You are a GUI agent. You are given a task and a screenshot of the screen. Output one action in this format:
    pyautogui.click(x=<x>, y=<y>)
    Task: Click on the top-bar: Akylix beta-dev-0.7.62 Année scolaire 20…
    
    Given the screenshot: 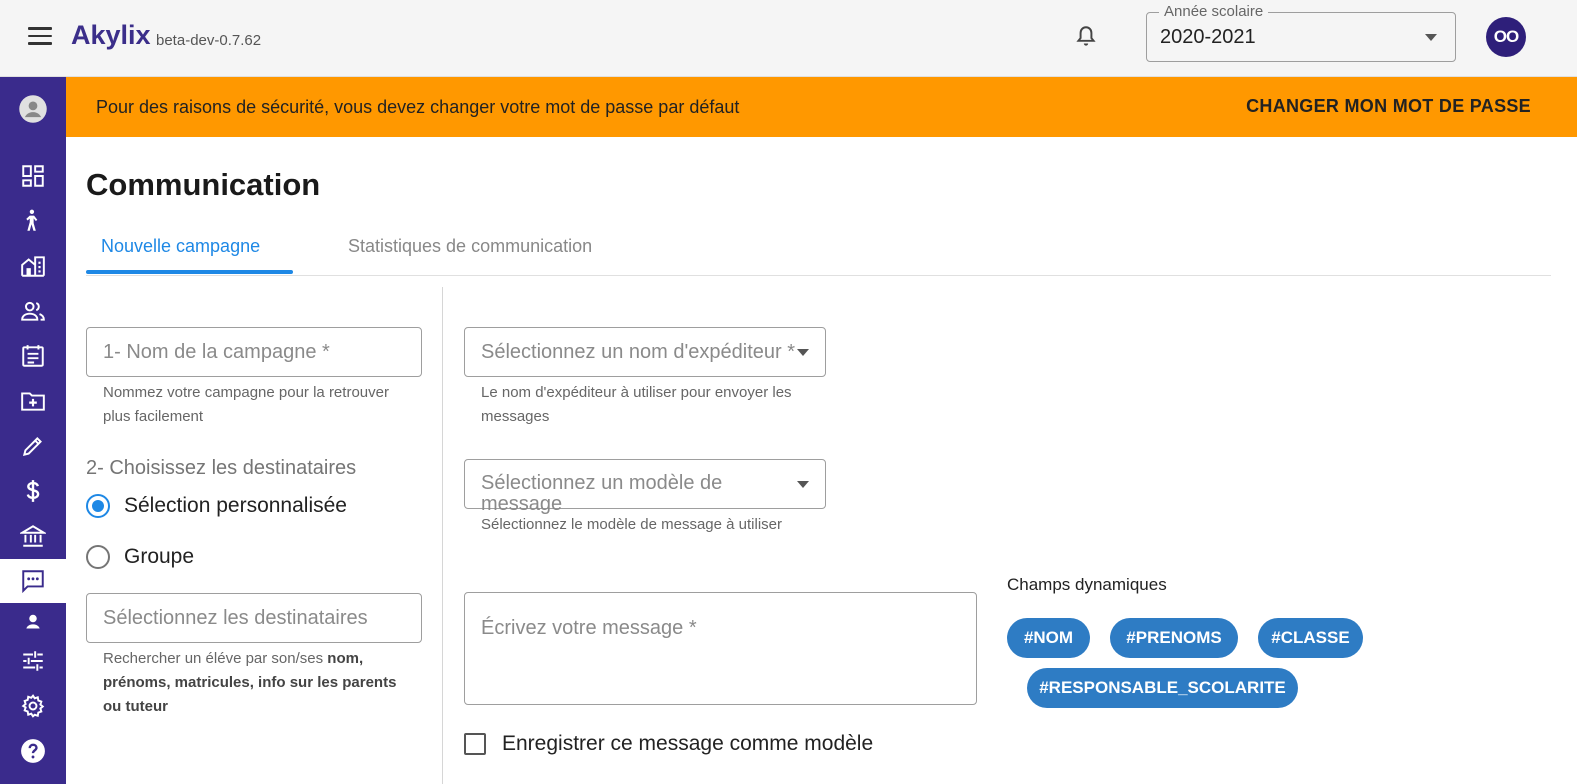 What is the action you would take?
    pyautogui.click(x=788, y=38)
    